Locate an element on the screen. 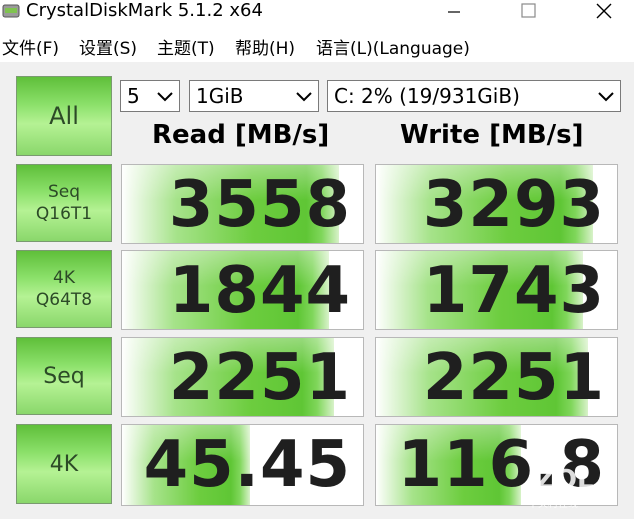 The width and height of the screenshot is (634, 519). test-button-4k: 4K is located at coordinates (64, 464).